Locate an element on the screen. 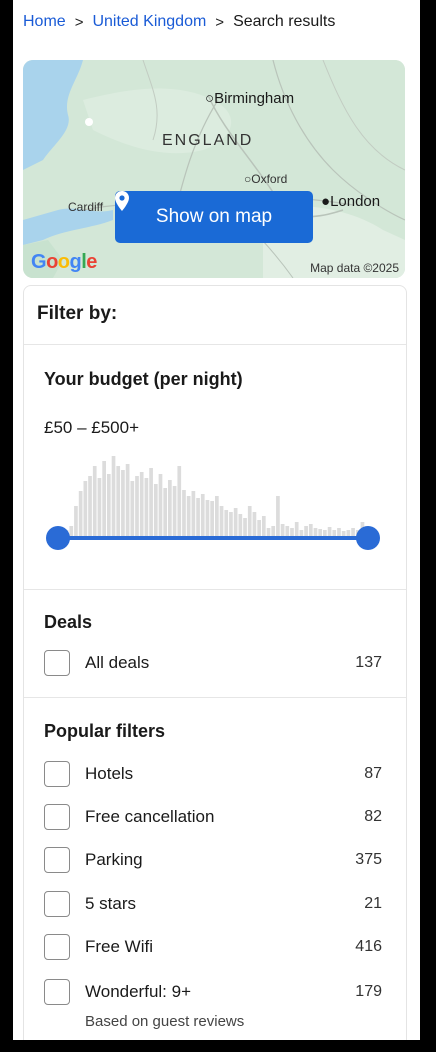 Image resolution: width=436 pixels, height=1052 pixels. filter-option: All deals 137 is located at coordinates (213, 663).